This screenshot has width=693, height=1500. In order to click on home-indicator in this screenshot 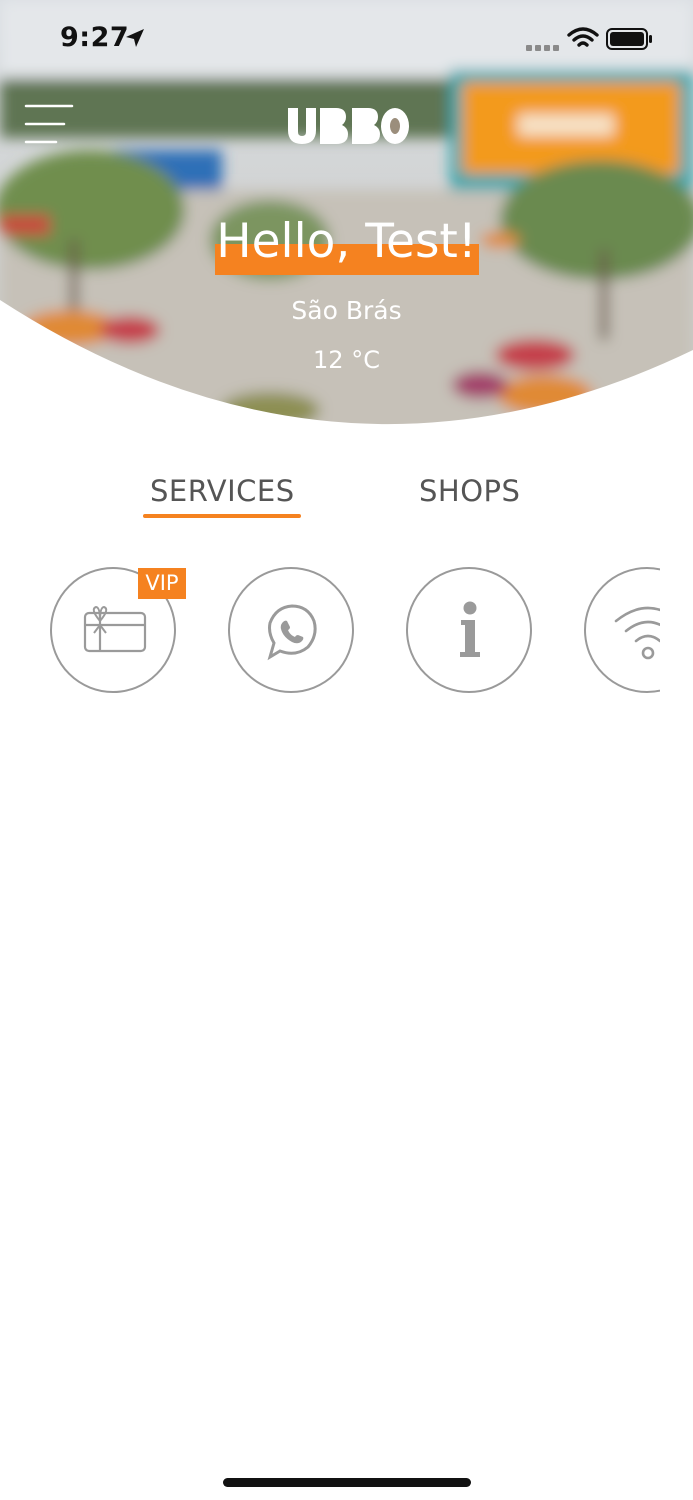, I will do `click(347, 1482)`.